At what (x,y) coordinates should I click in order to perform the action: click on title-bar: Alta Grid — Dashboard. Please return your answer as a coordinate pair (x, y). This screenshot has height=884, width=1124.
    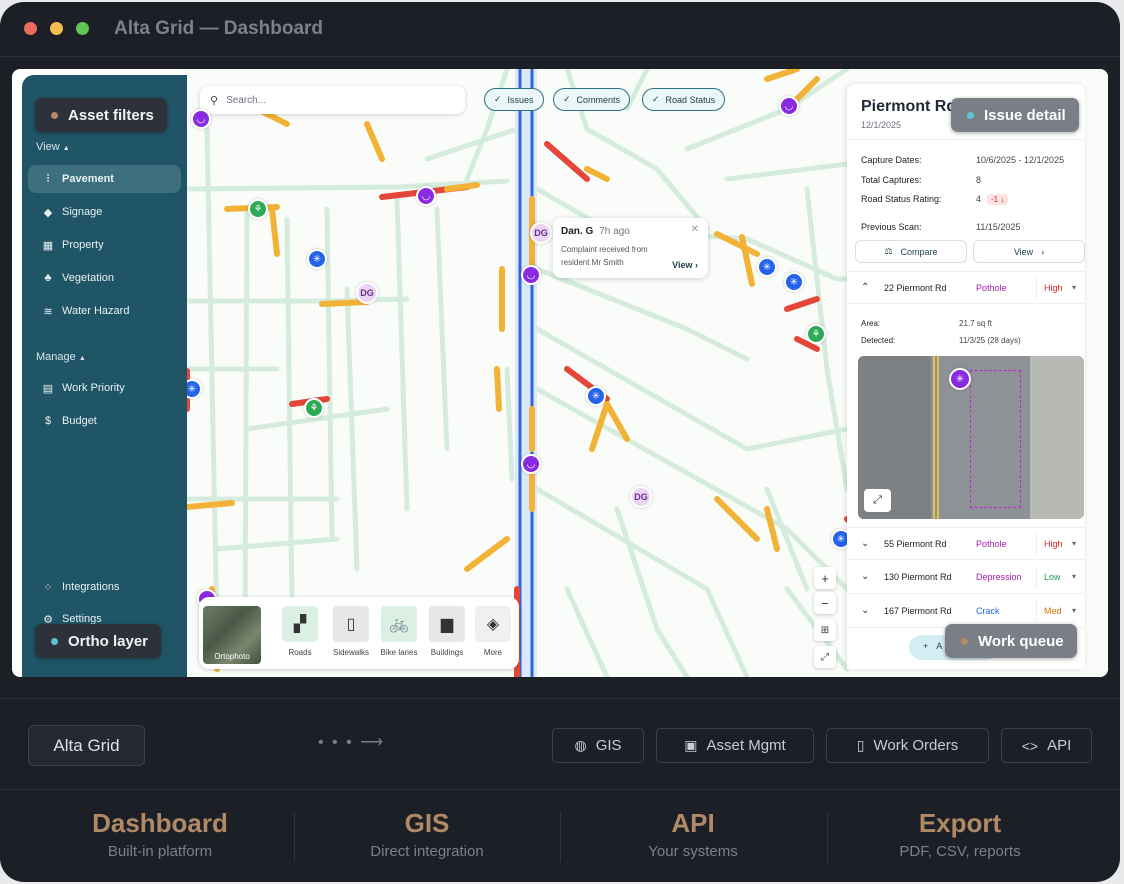
    Looking at the image, I should click on (560, 29).